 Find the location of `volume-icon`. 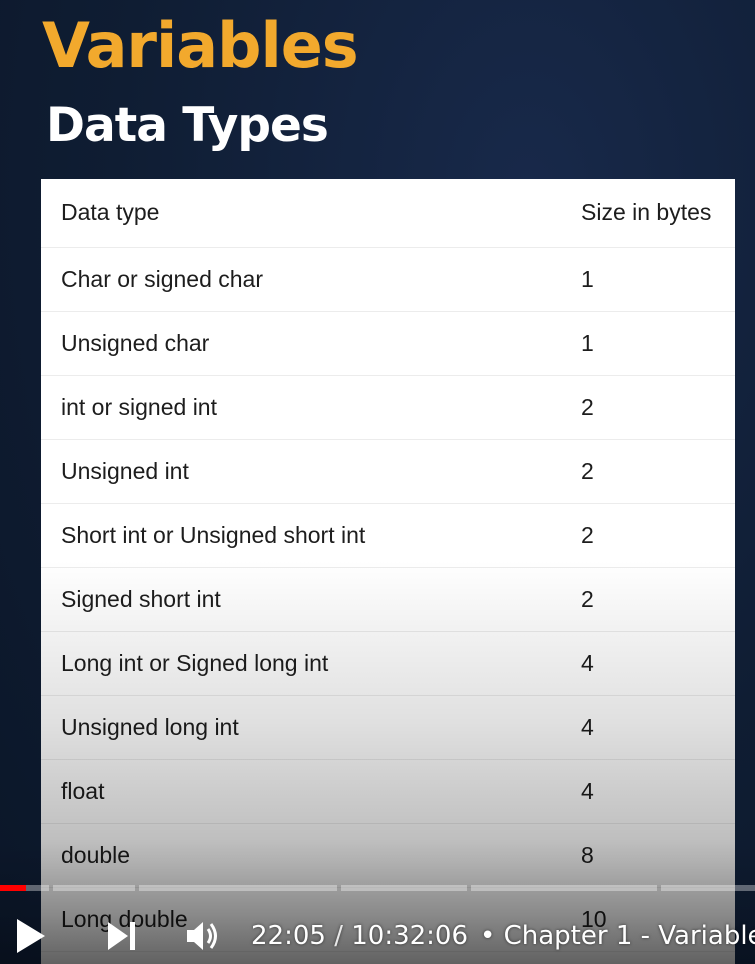

volume-icon is located at coordinates (202, 936).